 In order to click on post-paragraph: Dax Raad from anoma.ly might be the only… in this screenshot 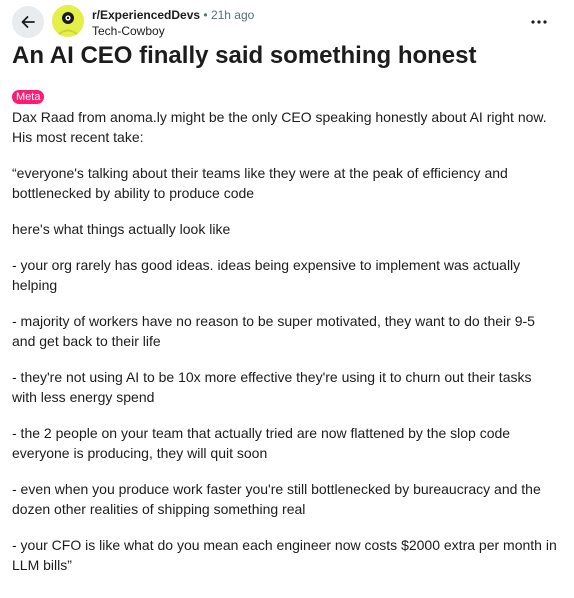, I will do `click(279, 127)`.